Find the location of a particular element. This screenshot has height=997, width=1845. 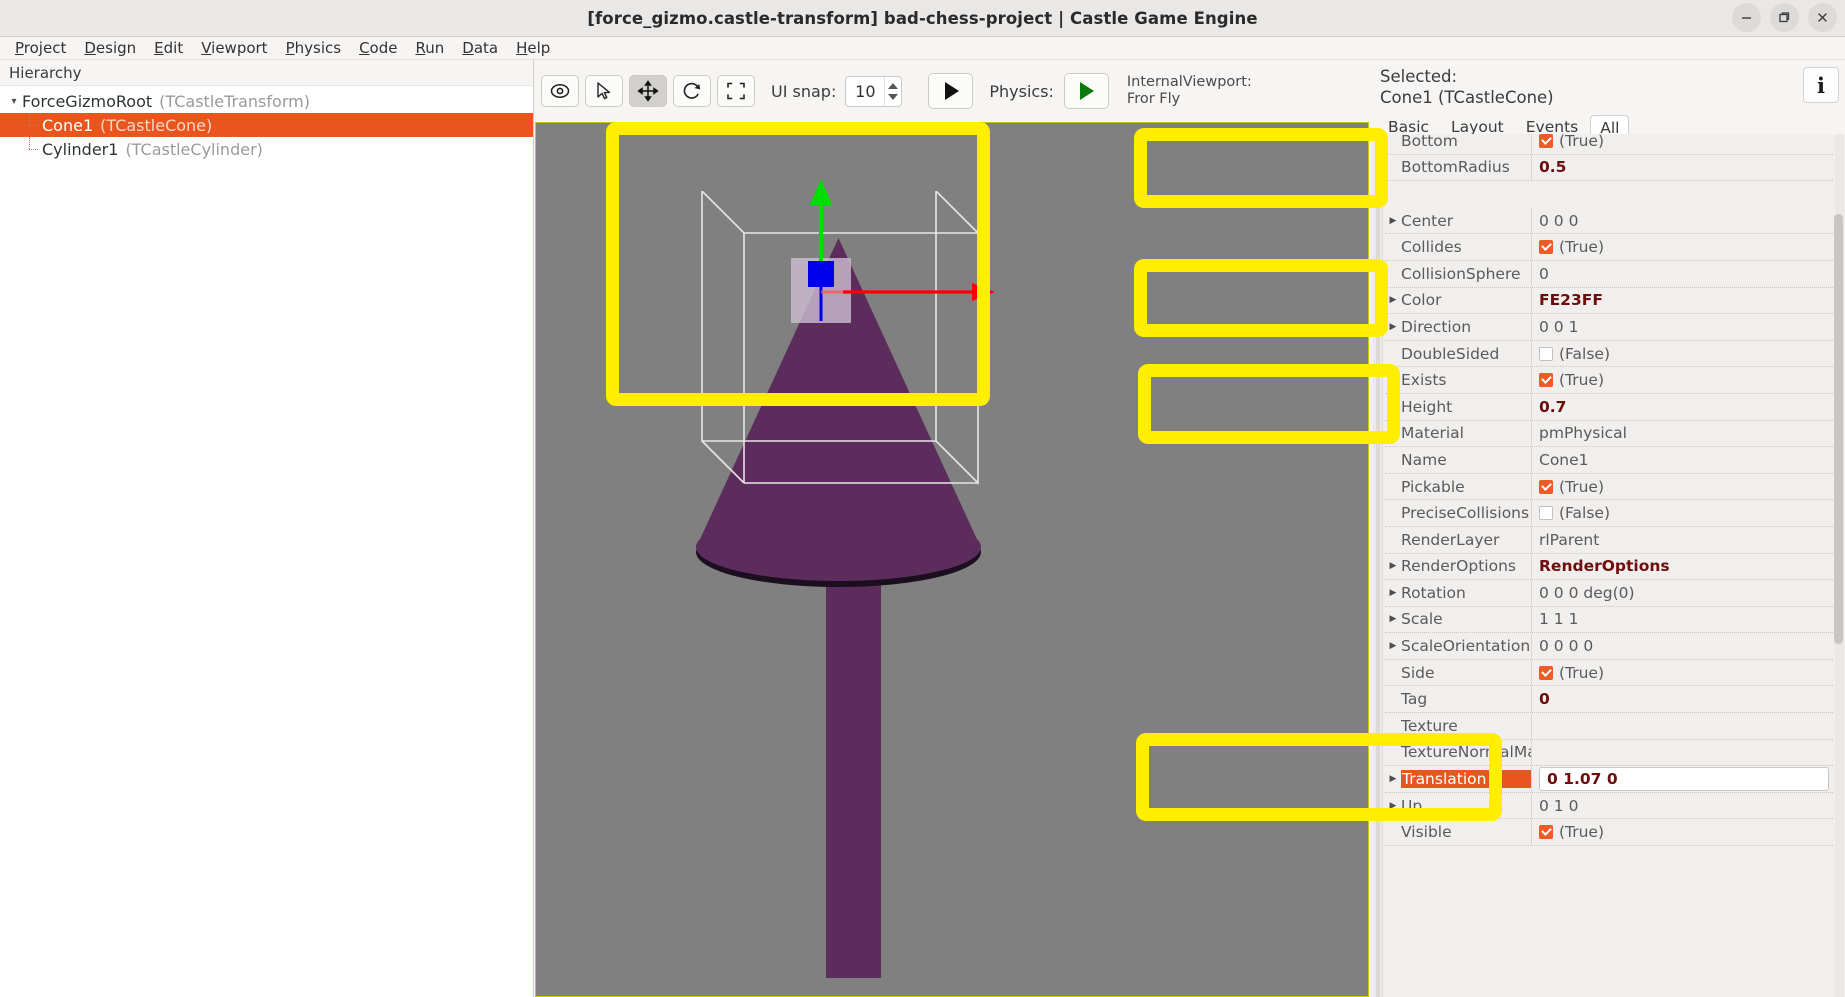

property-row-bottomradius: BottomRadius 0.5 is located at coordinates (1609, 168).